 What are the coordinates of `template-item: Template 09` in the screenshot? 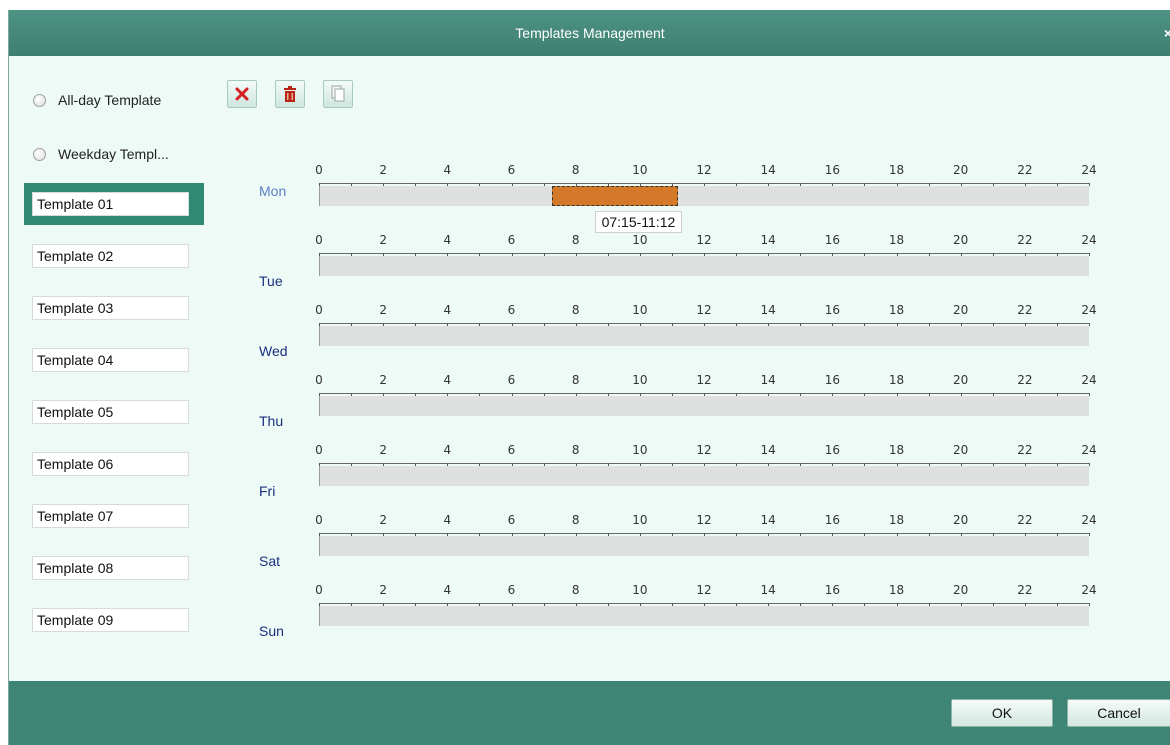 It's located at (114, 620).